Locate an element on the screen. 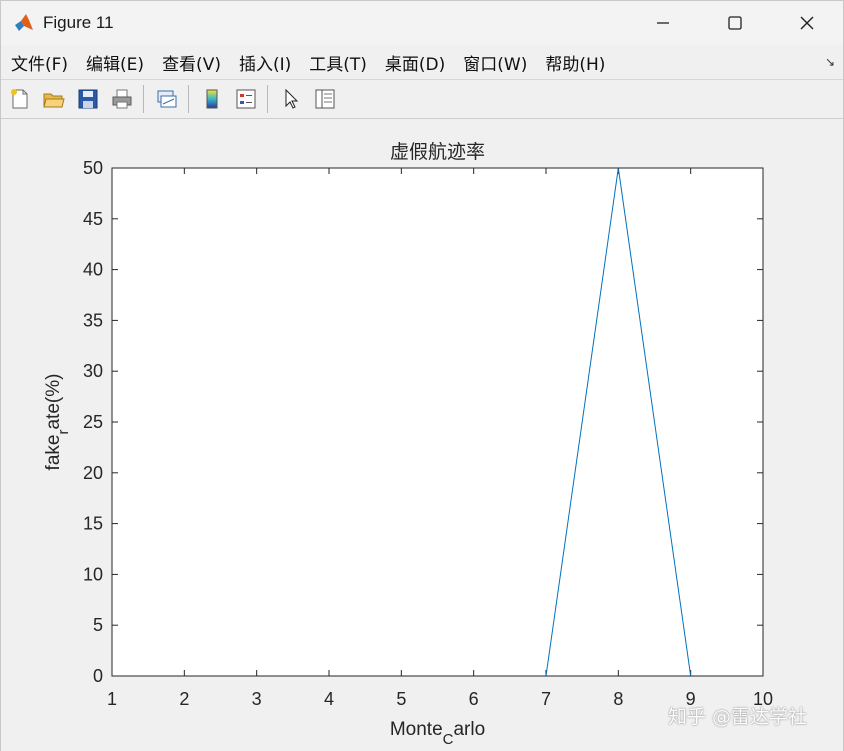  y-tick-label: 5 is located at coordinates (98, 625).